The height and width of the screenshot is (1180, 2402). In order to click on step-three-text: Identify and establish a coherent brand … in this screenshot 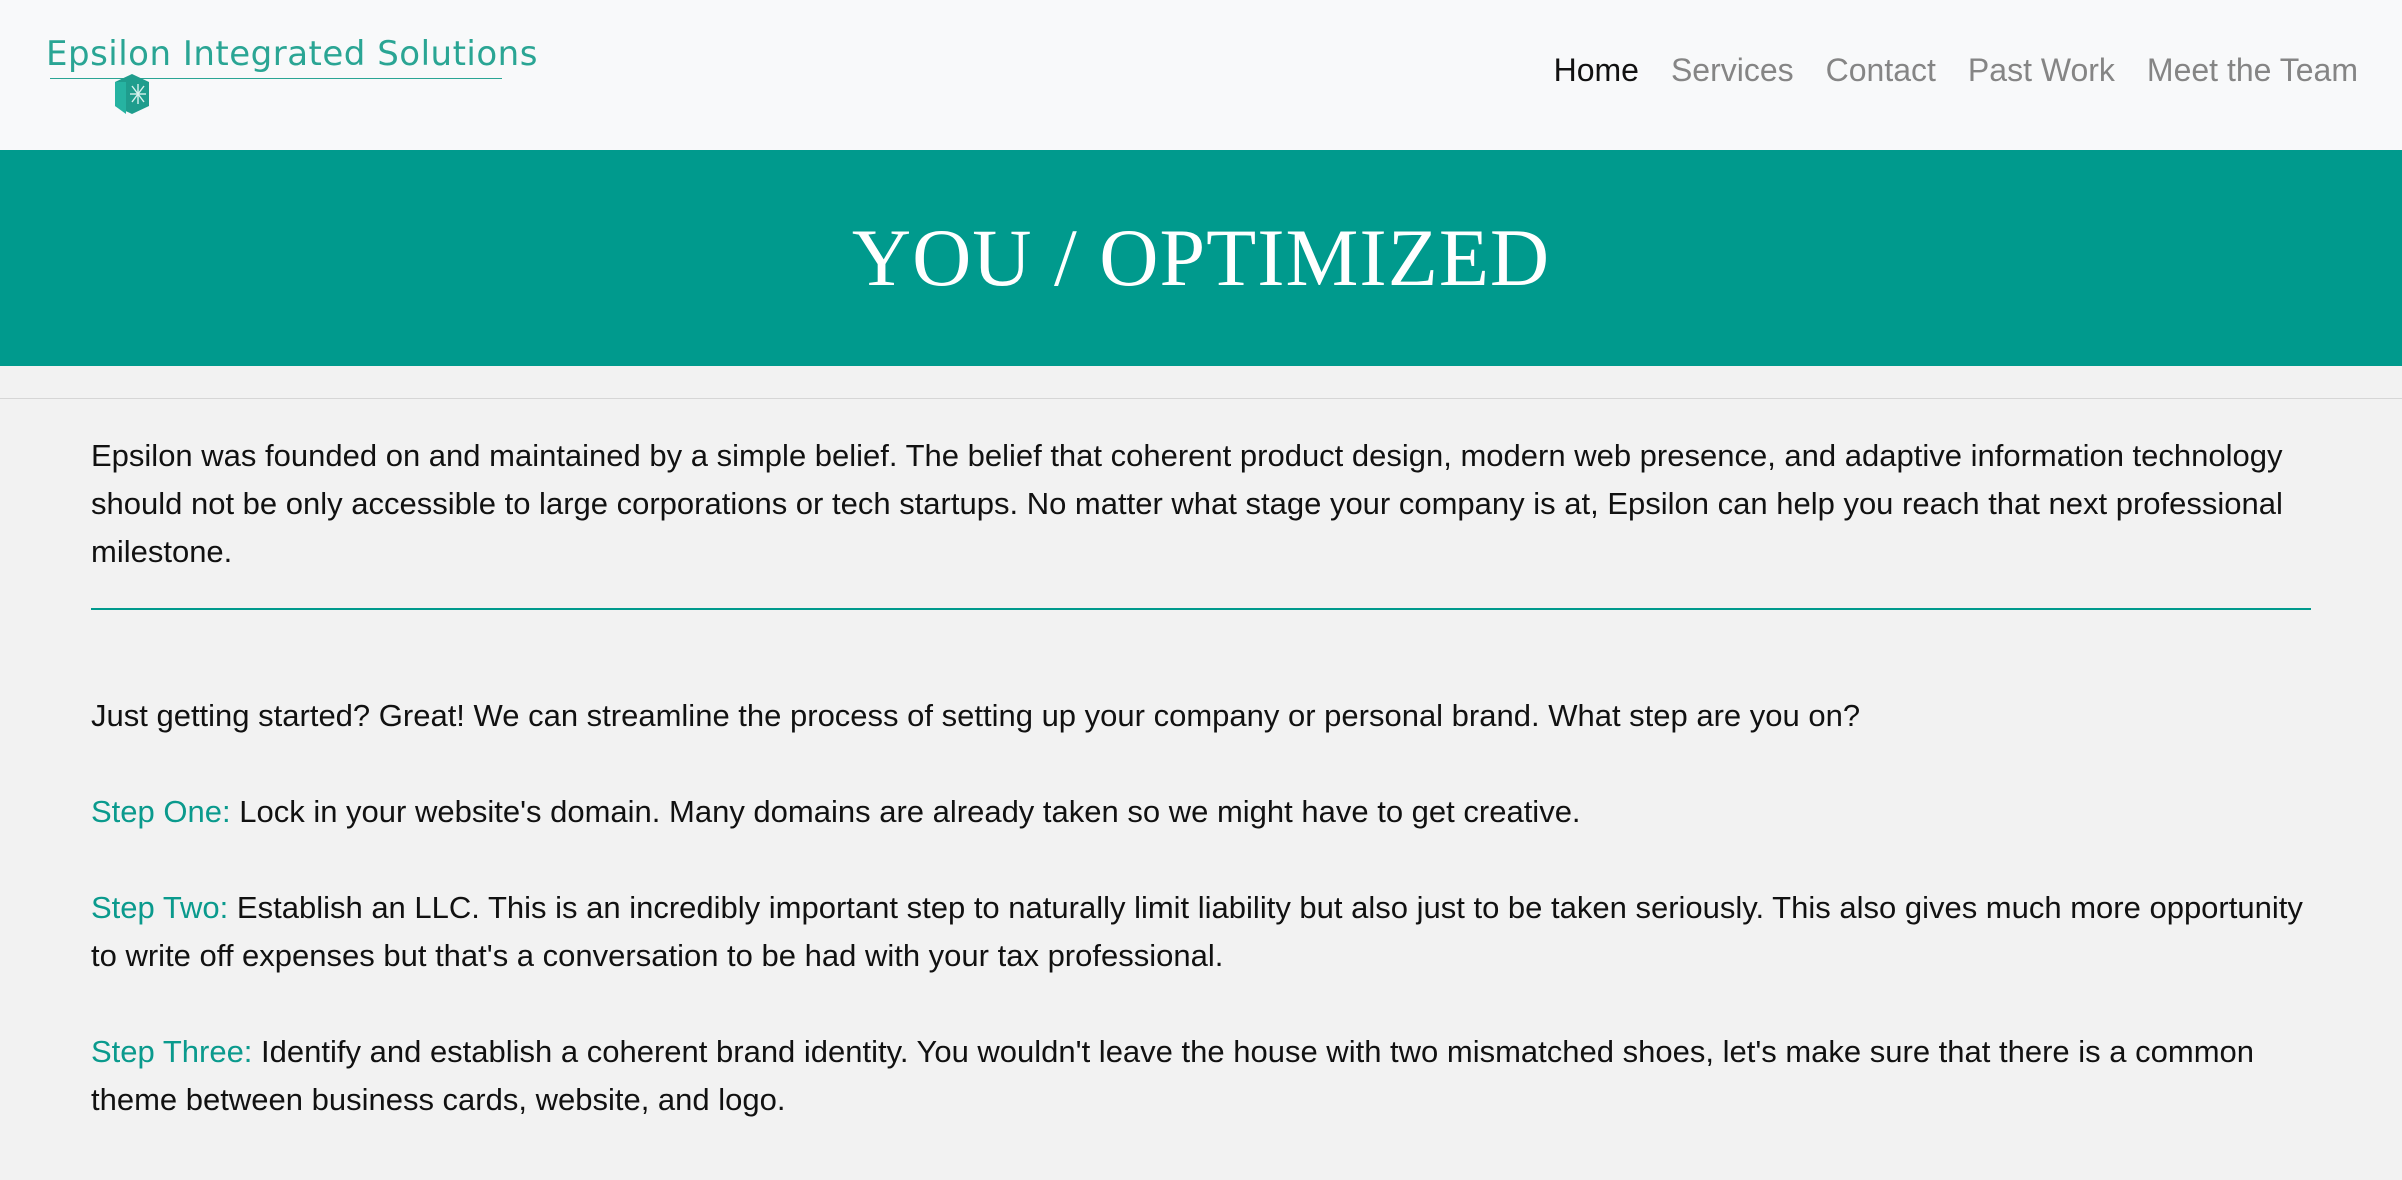, I will do `click(1172, 1075)`.